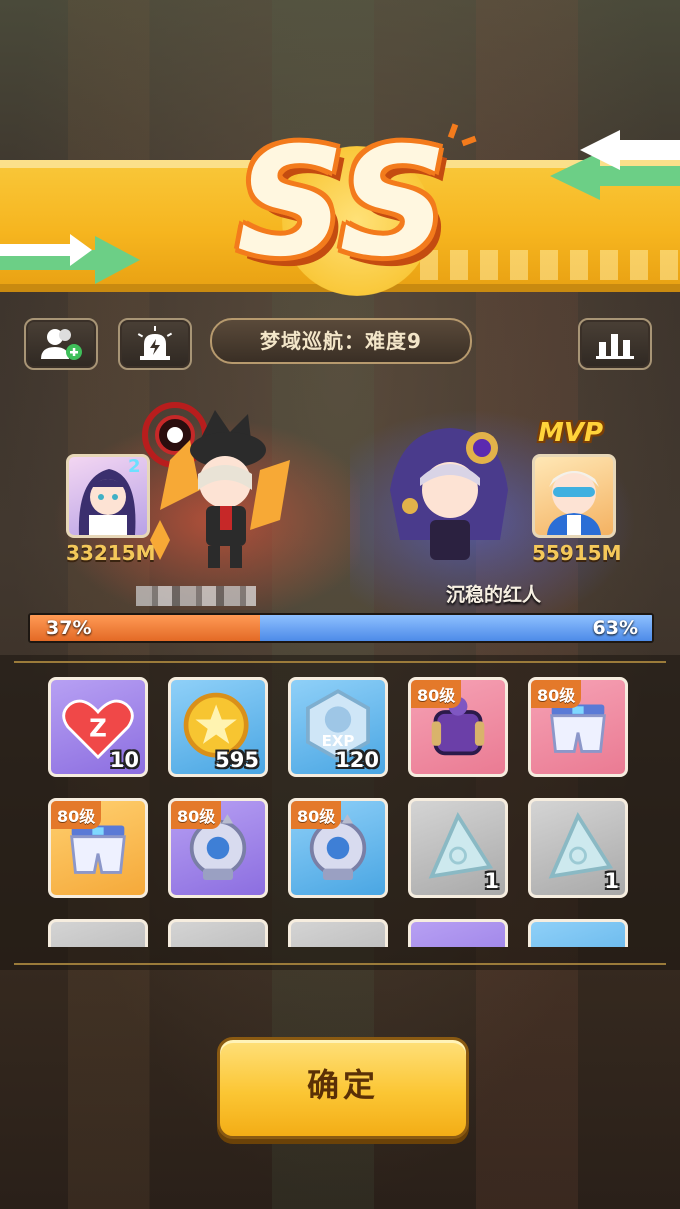 This screenshot has width=680, height=1209. Describe the element at coordinates (340, 662) in the screenshot. I see `panel-top-divider` at that location.